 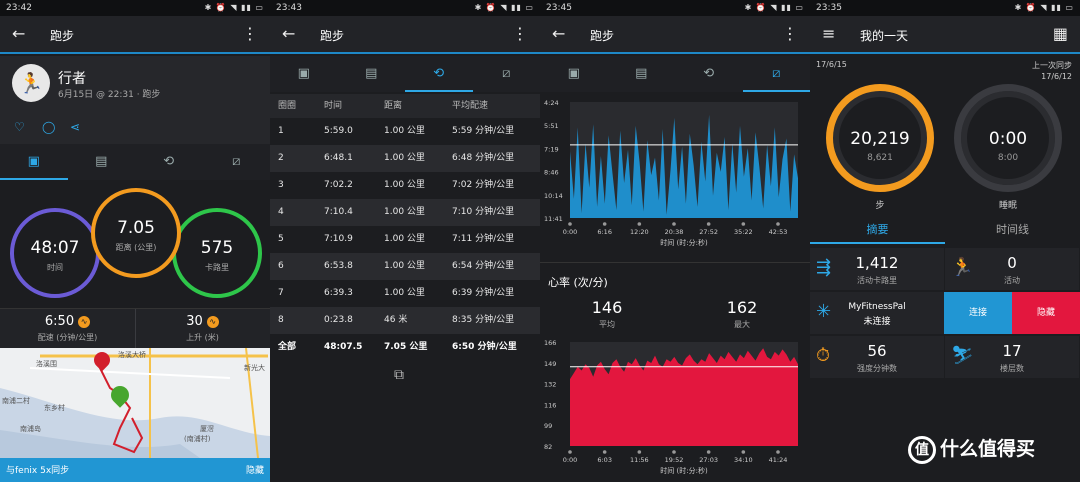 I want to click on header-lap: 圈圈, so click(x=287, y=106).